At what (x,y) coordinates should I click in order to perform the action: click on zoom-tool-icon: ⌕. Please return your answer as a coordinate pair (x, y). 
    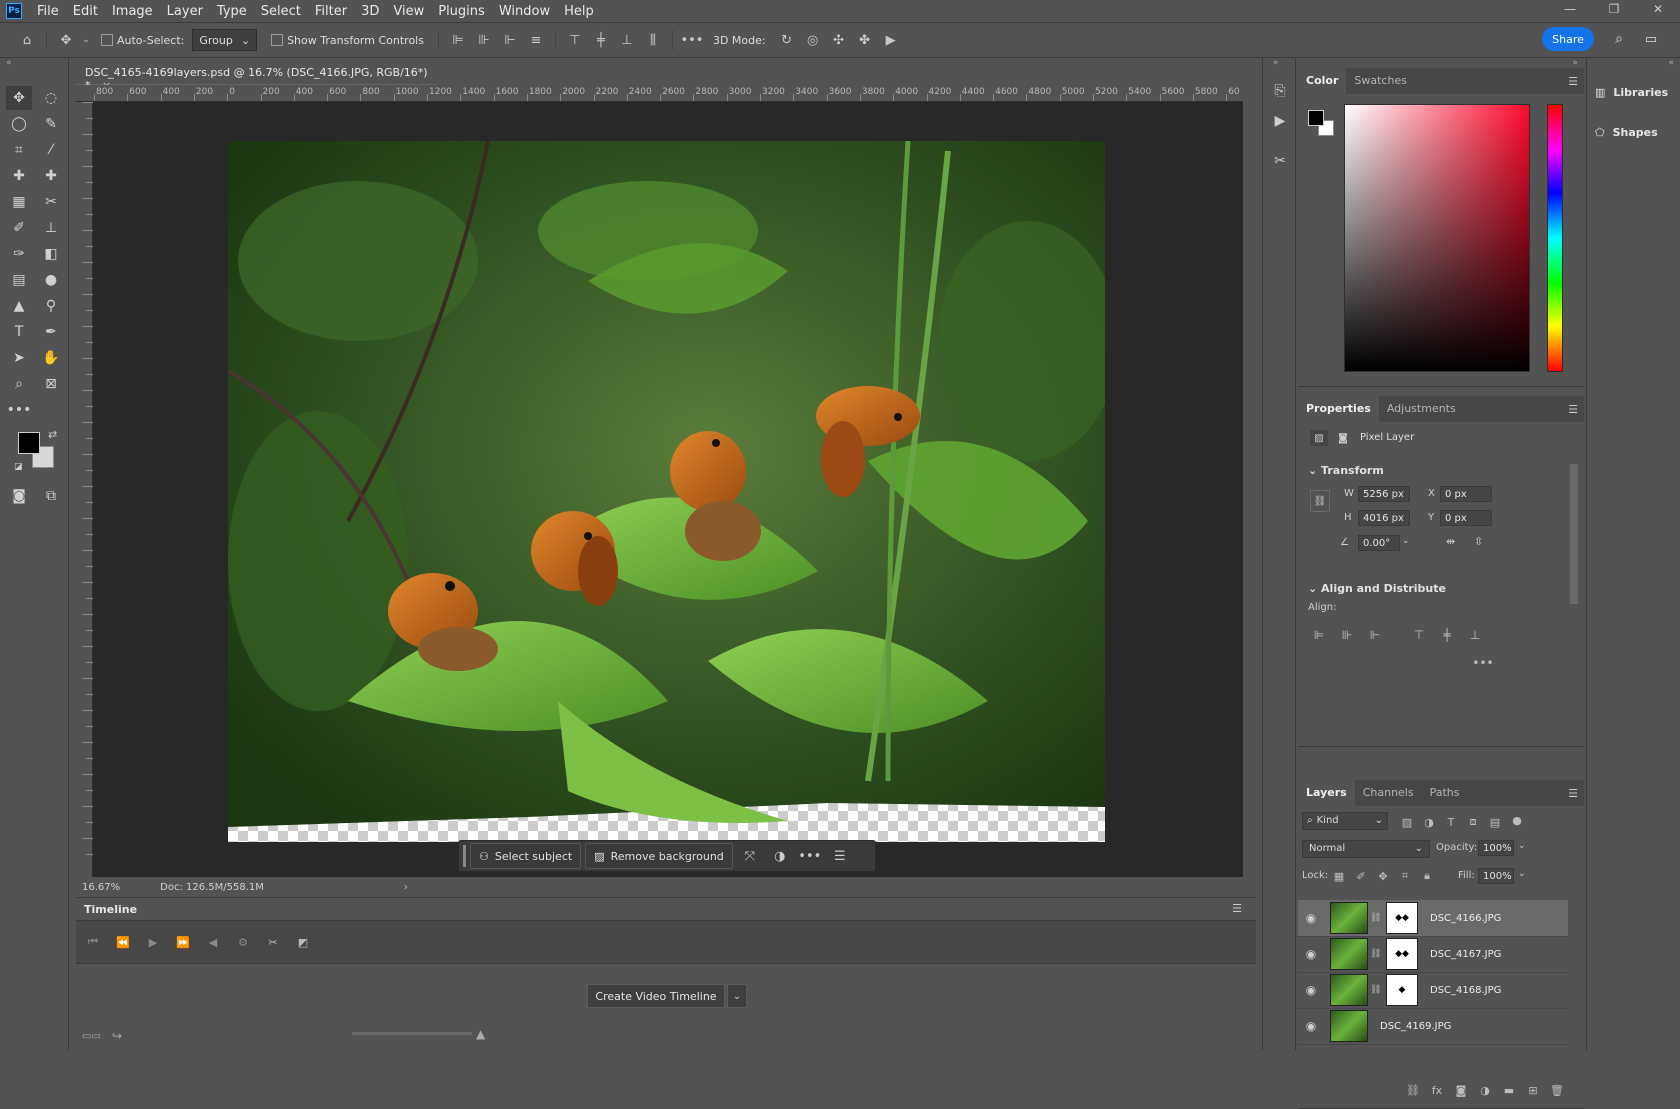
    Looking at the image, I should click on (19, 384).